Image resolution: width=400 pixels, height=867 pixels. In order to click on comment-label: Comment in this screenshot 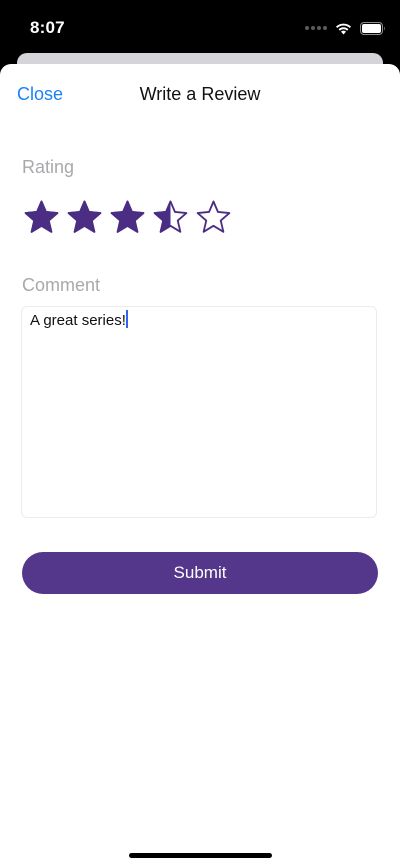, I will do `click(61, 285)`.